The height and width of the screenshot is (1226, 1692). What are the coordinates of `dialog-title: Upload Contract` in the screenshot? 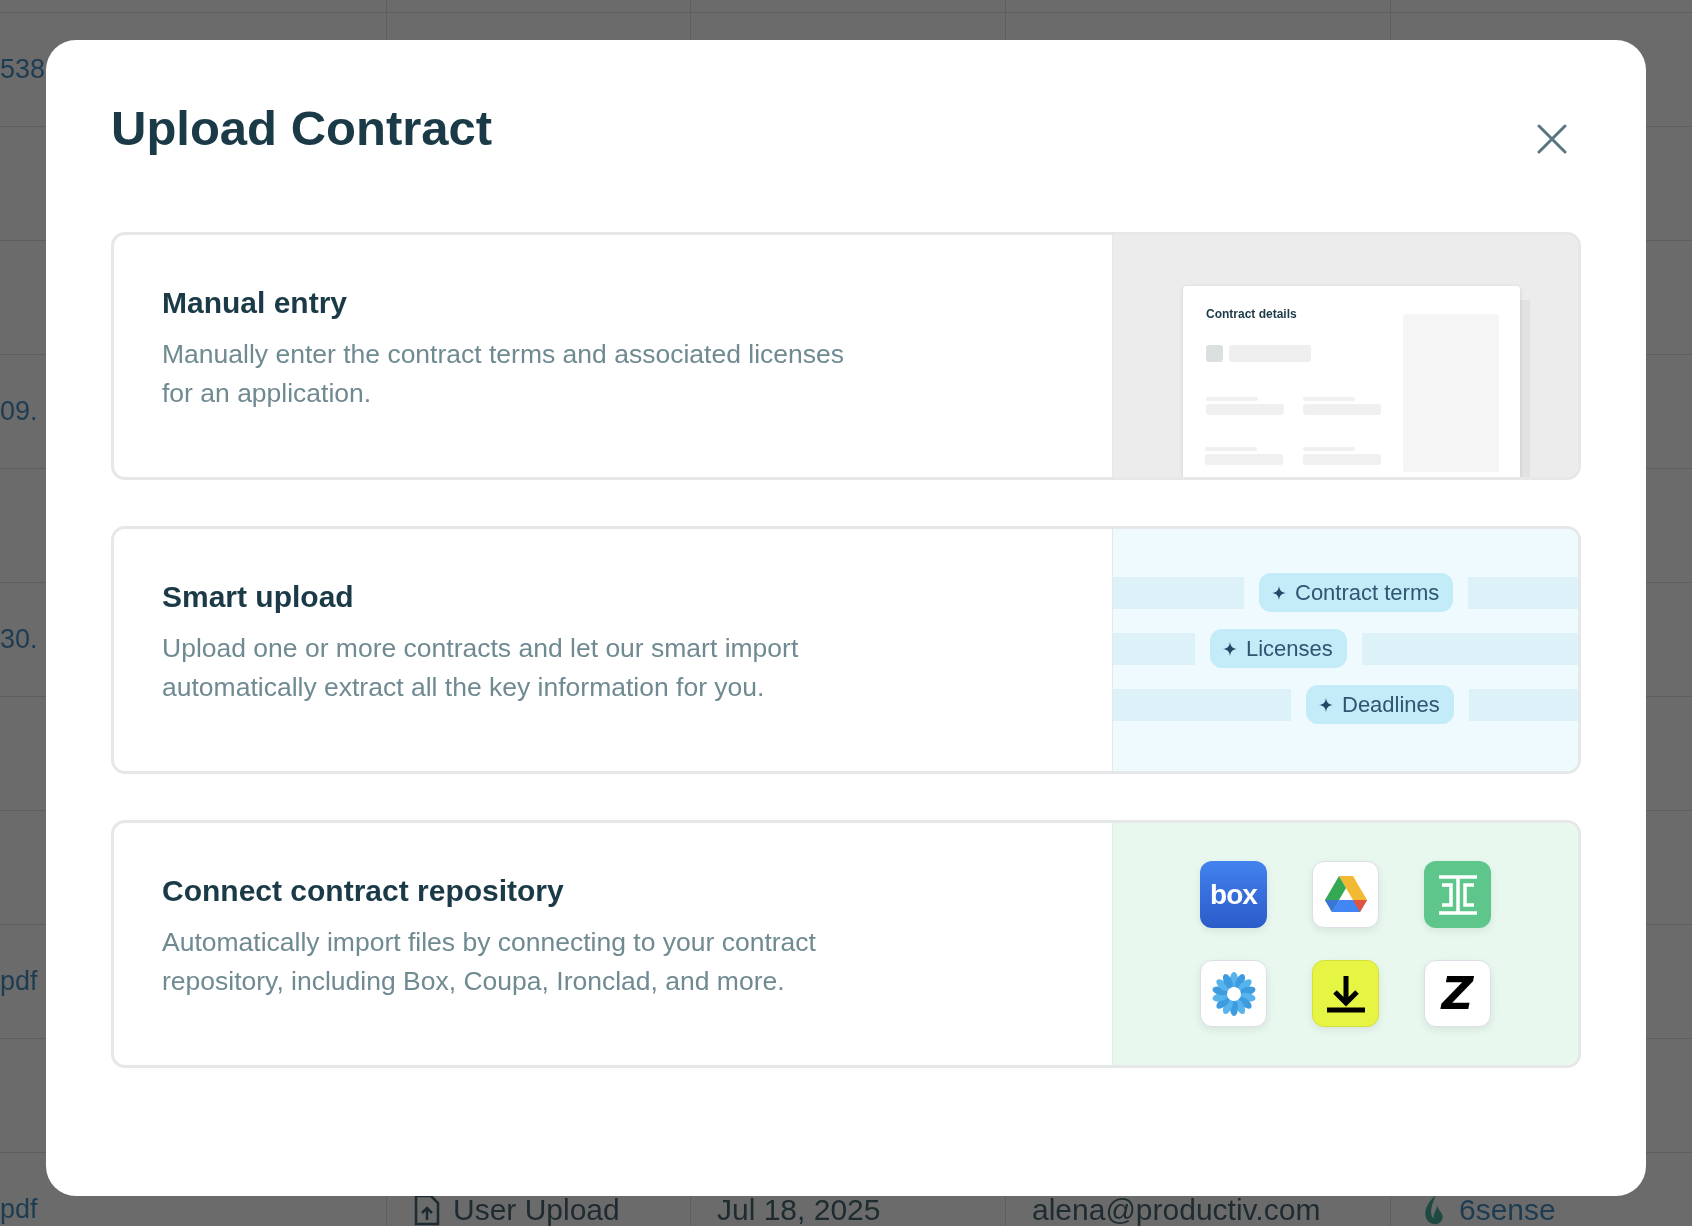 It's located at (302, 128).